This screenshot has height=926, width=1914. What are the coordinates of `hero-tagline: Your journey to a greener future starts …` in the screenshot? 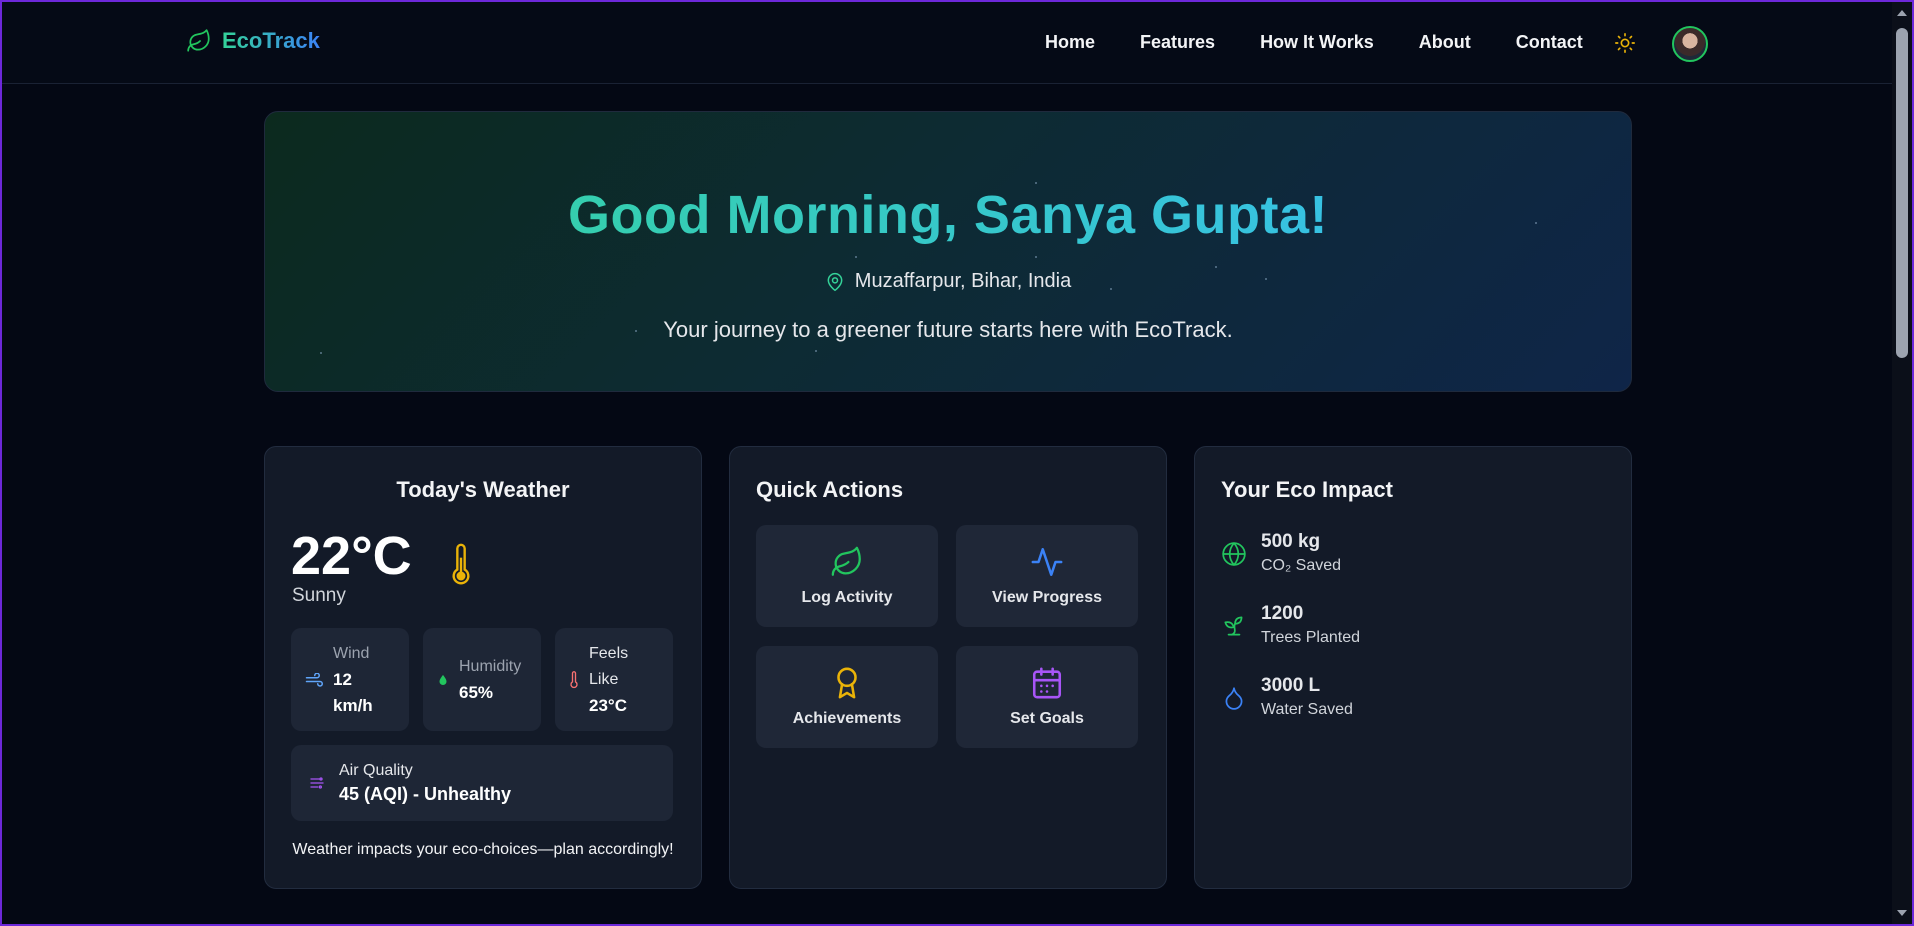 It's located at (948, 329).